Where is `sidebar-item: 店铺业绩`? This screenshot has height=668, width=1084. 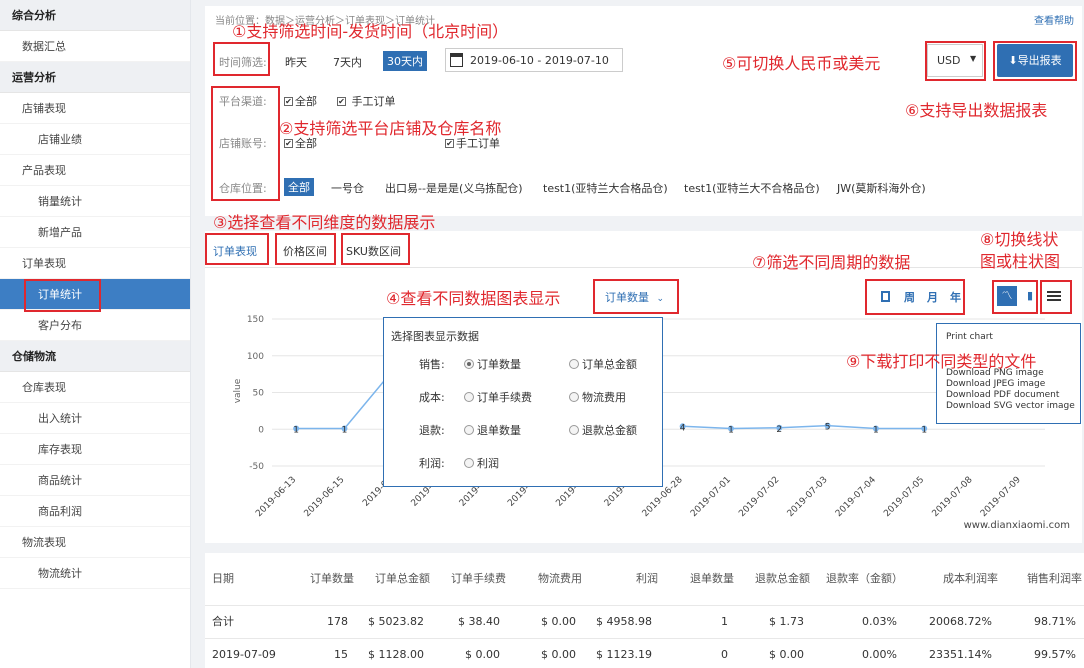 sidebar-item: 店铺业绩 is located at coordinates (95, 139).